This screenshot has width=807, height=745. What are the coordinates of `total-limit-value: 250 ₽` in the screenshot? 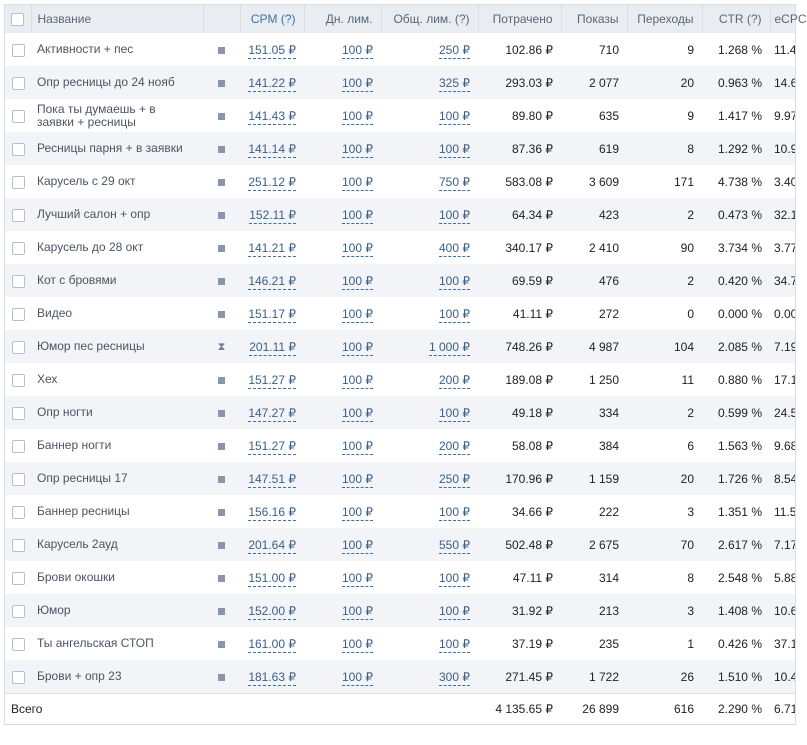 It's located at (454, 50).